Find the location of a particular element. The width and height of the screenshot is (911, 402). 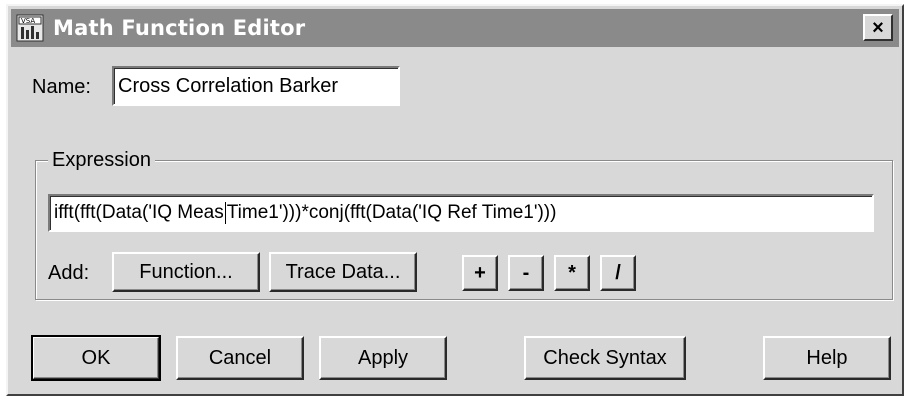

name-input: Cross Correlation Barker is located at coordinates (256, 86).